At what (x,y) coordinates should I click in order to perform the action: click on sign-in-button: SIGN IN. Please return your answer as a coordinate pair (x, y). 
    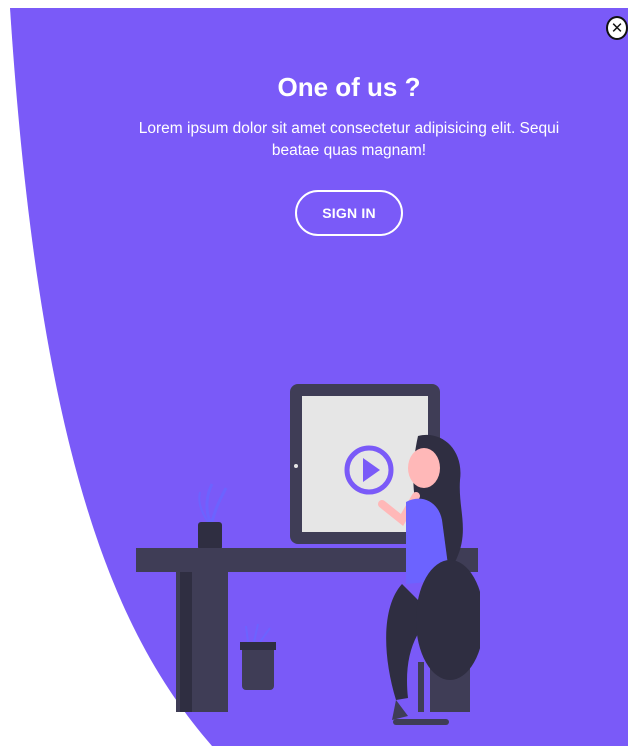
    Looking at the image, I should click on (349, 213).